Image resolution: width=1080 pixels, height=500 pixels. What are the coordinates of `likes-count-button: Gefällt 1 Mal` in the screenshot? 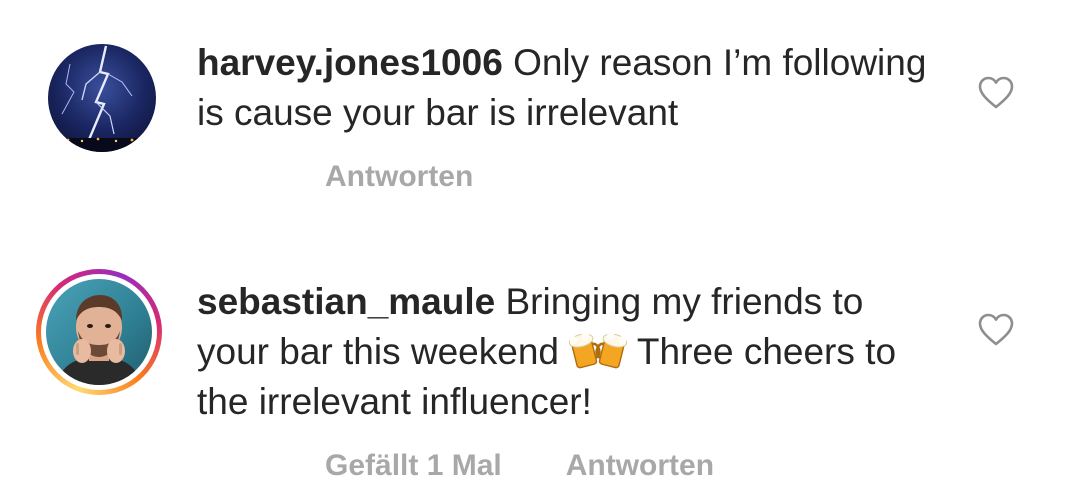 It's located at (413, 466).